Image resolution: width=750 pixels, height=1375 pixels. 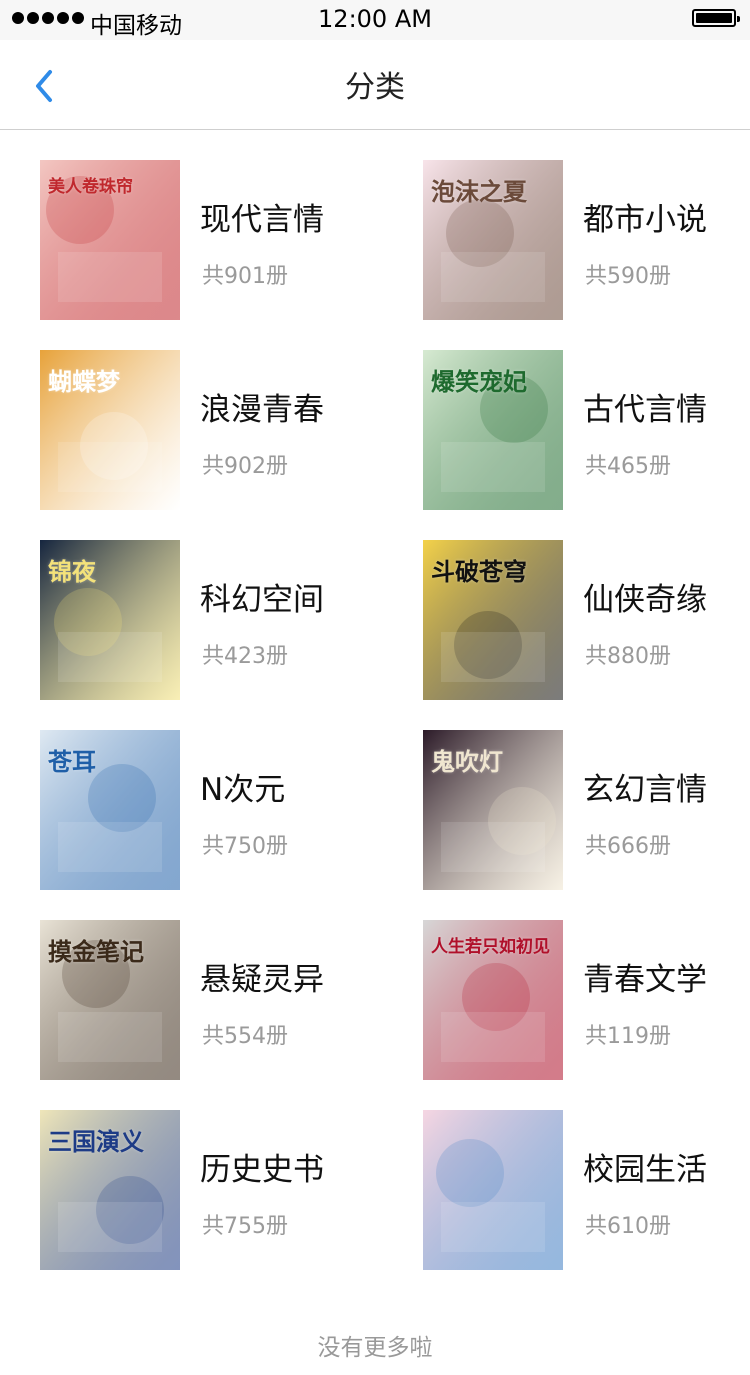 What do you see at coordinates (110, 240) in the screenshot?
I see `book-cover-image: 美人卷珠帘` at bounding box center [110, 240].